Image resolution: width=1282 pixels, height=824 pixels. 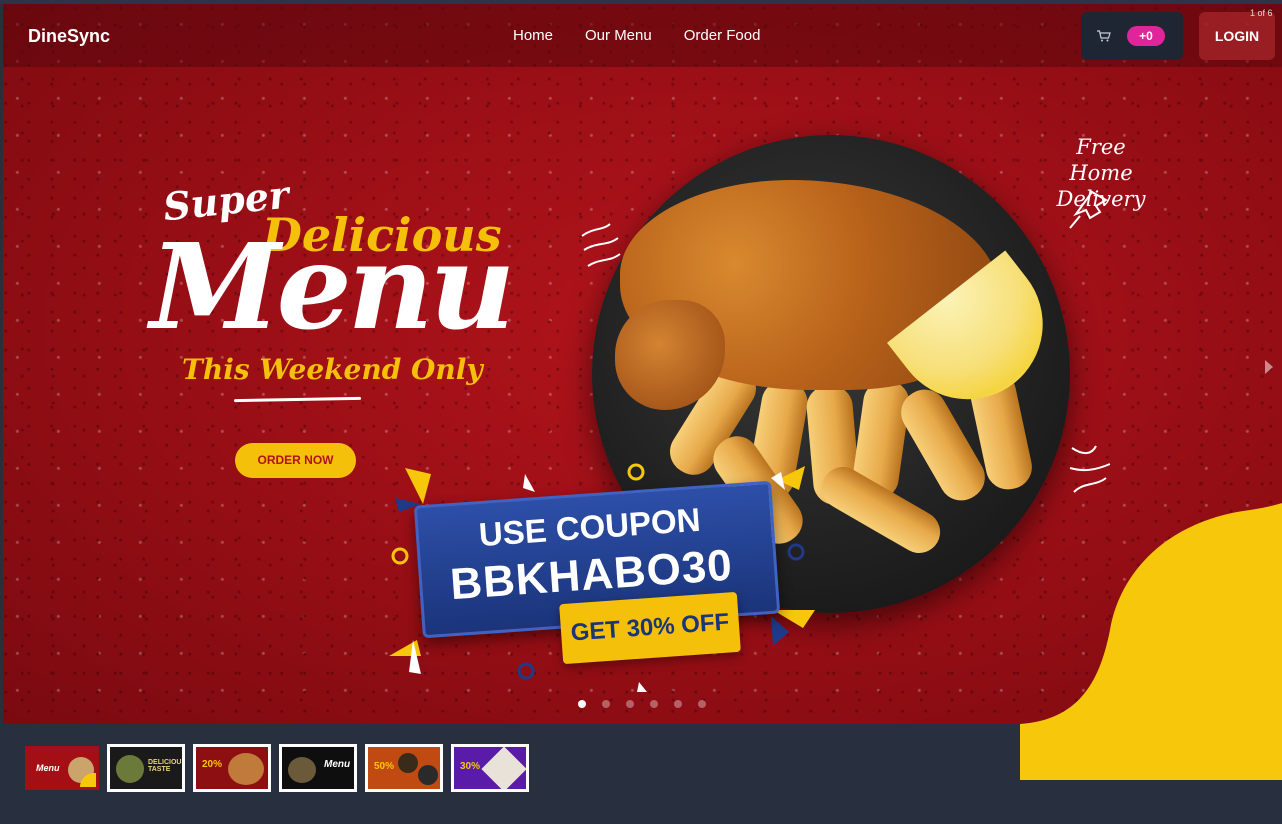 What do you see at coordinates (1101, 160) in the screenshot?
I see `free-delivery-line1: Free Home` at bounding box center [1101, 160].